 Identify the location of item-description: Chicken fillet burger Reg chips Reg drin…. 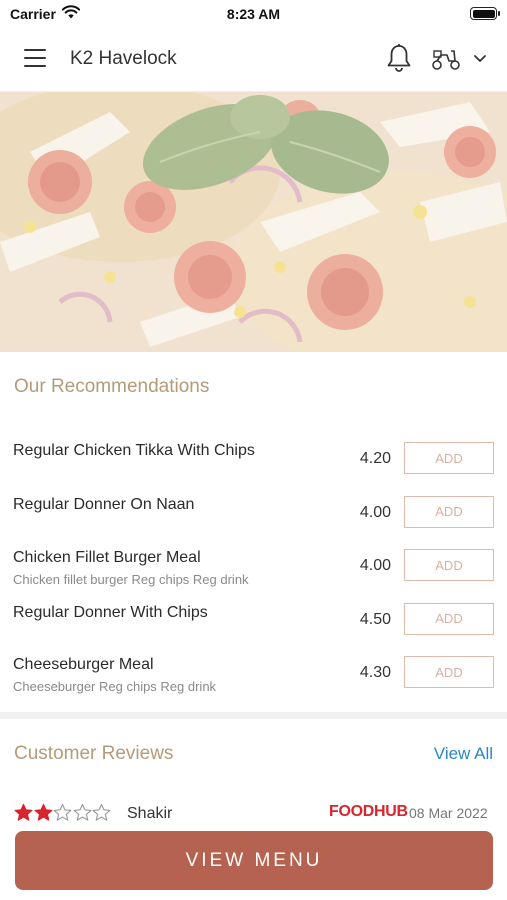
(131, 579).